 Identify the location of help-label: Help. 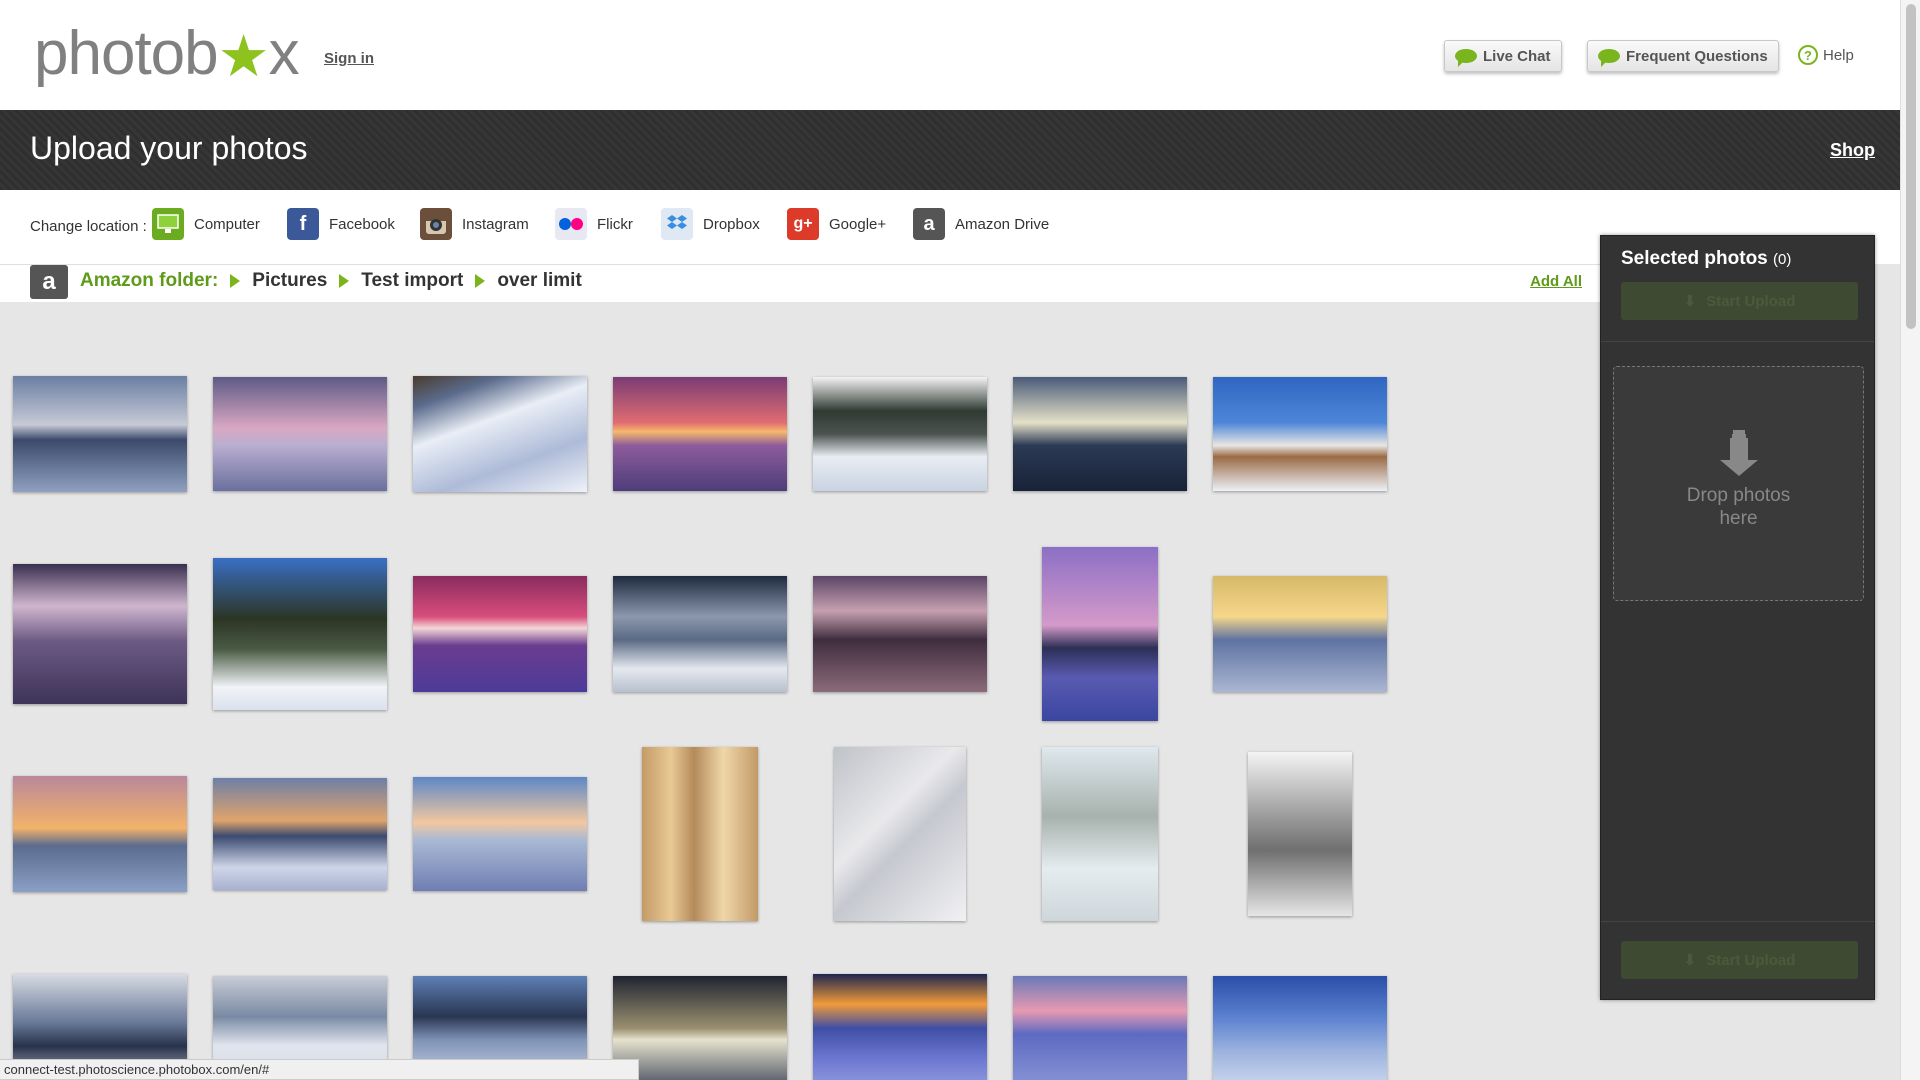
(1838, 55).